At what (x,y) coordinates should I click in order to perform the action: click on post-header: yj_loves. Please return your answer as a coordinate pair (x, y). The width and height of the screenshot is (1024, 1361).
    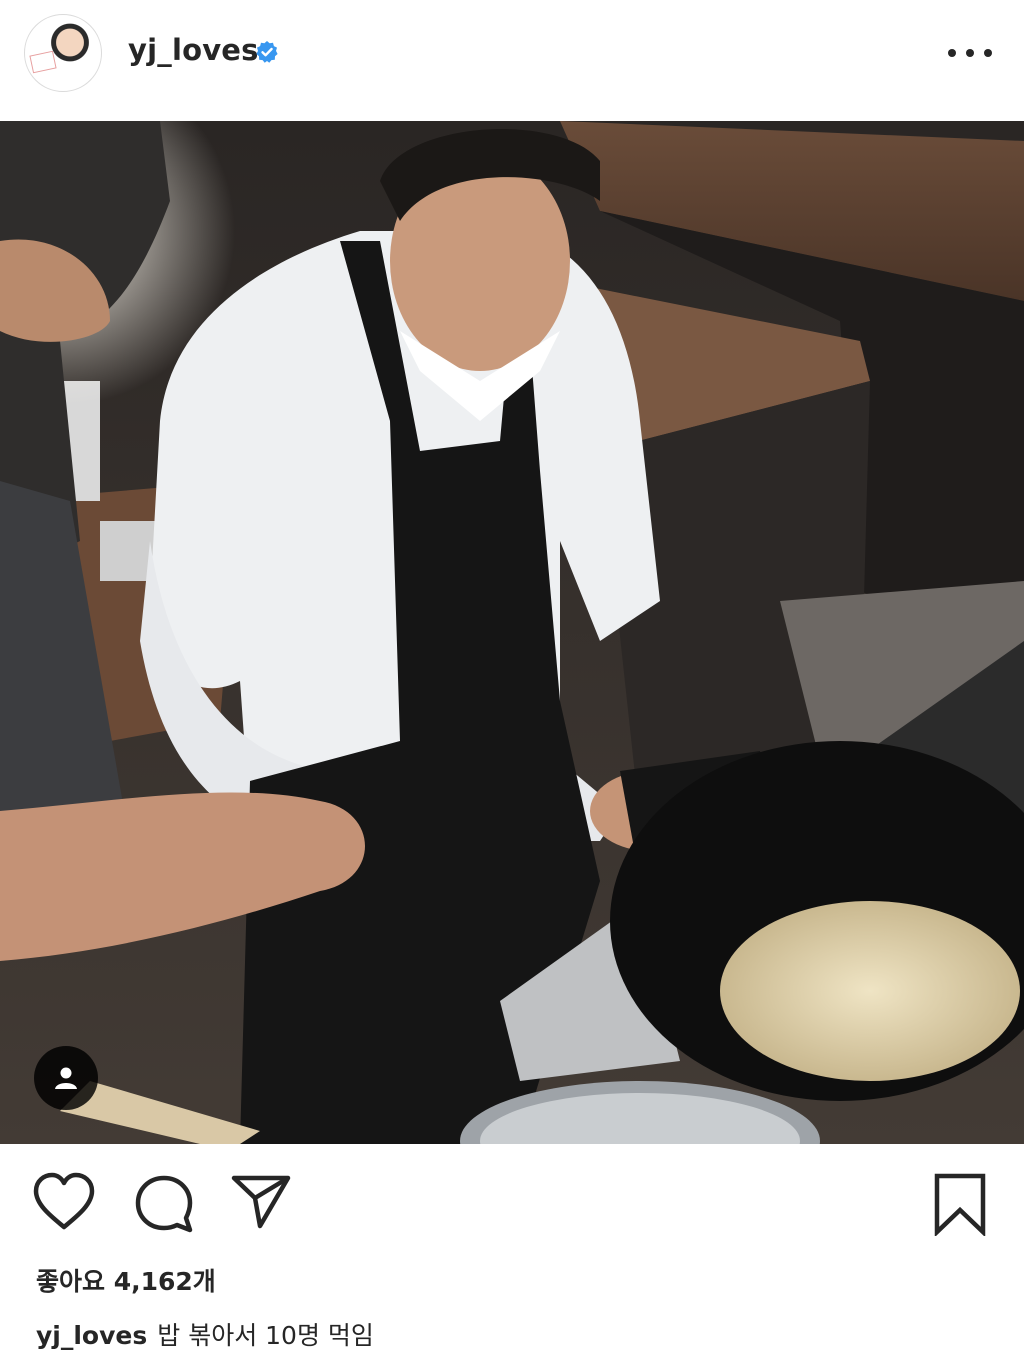
    Looking at the image, I should click on (512, 55).